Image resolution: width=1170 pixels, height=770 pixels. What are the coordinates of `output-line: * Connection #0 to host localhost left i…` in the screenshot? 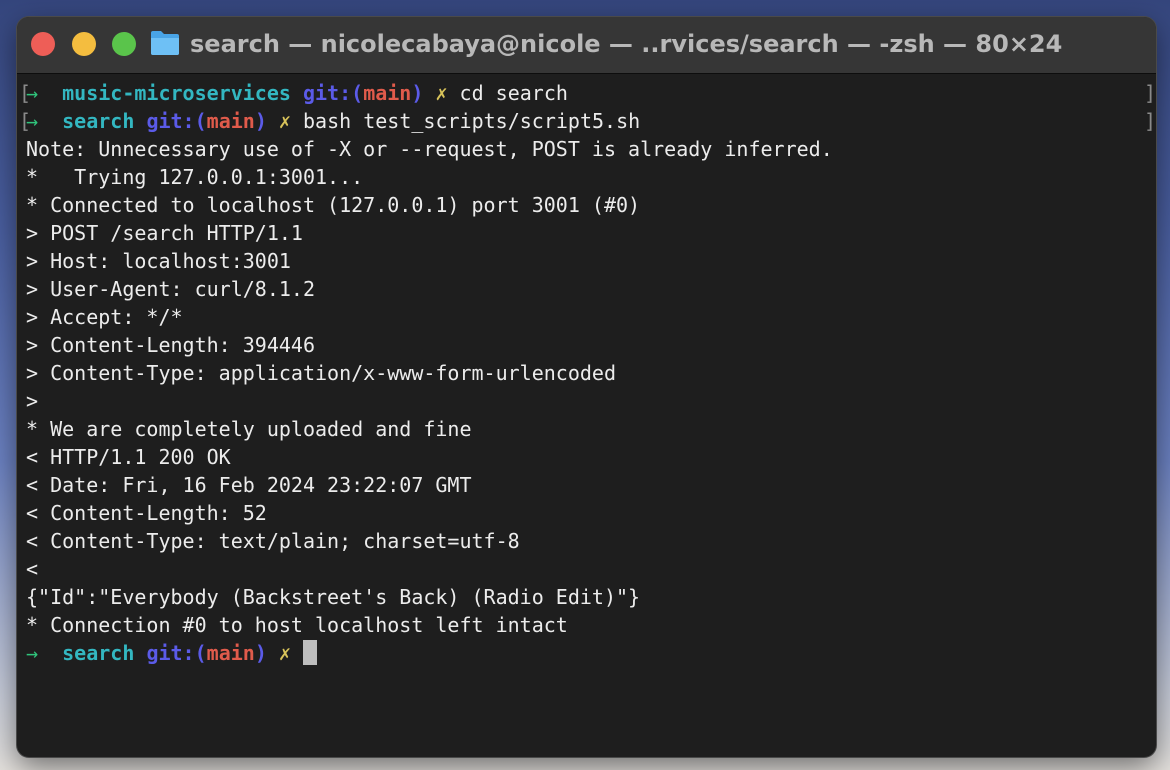 It's located at (297, 625).